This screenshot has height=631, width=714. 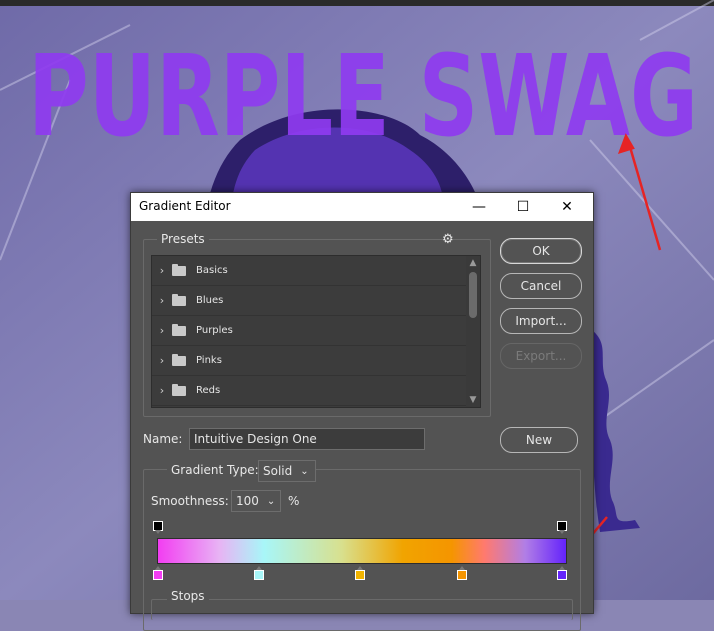 I want to click on maximize-icon: ☐, so click(x=523, y=207).